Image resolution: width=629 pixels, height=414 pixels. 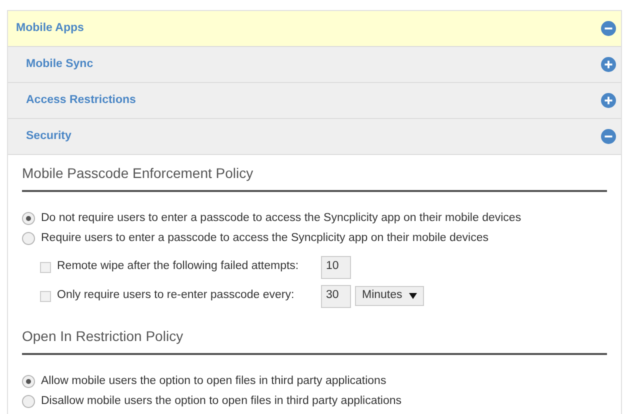 I want to click on setting-label: Remote wipe after the following failed attempts:, so click(x=178, y=266).